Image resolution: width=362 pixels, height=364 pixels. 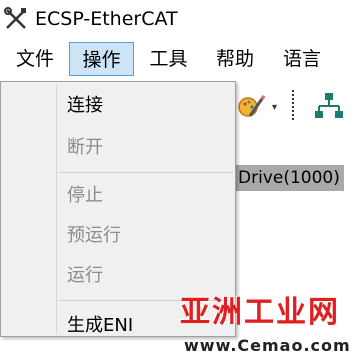 What do you see at coordinates (267, 345) in the screenshot?
I see `watermark-url: www.Cemao.com` at bounding box center [267, 345].